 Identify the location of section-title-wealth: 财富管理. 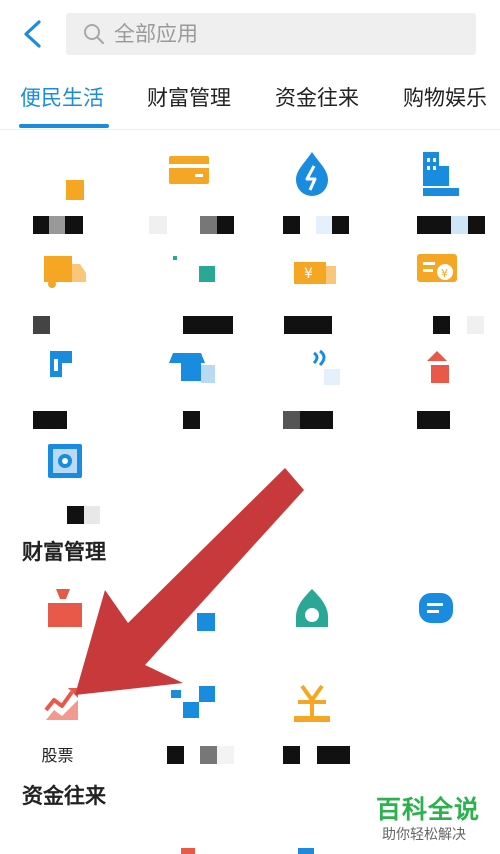
(64, 552).